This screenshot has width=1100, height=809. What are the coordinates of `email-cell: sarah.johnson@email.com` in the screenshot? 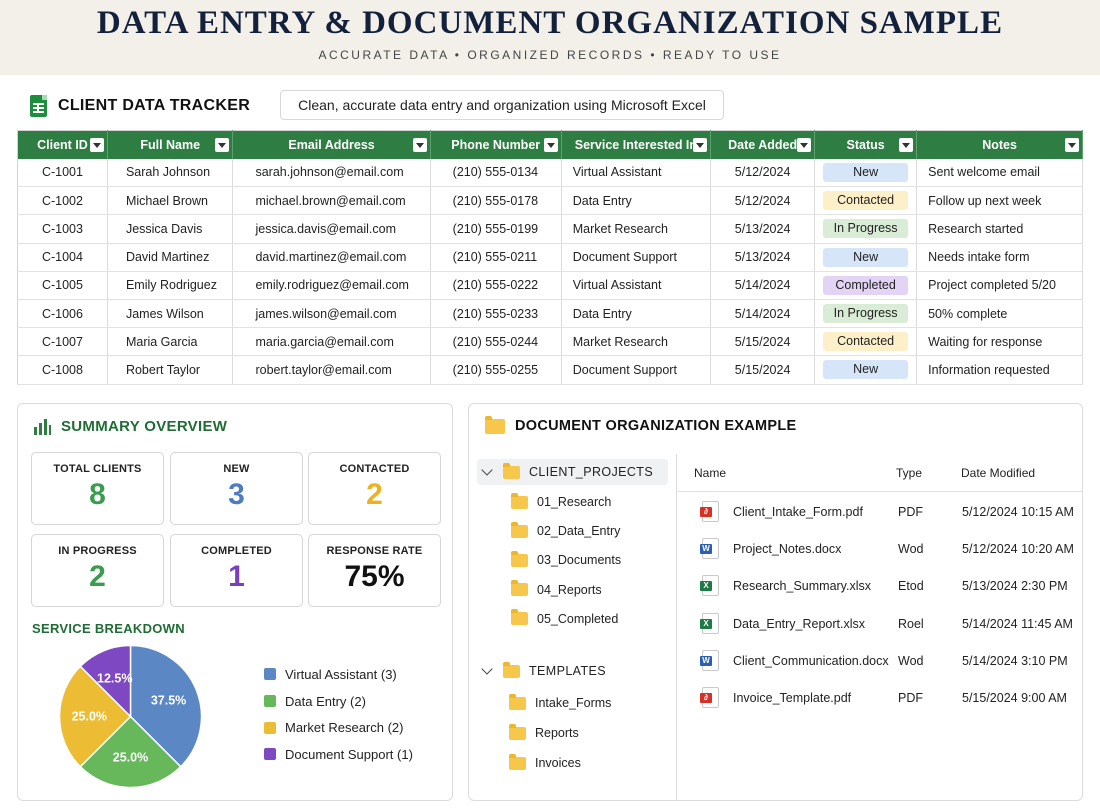 It's located at (331, 173).